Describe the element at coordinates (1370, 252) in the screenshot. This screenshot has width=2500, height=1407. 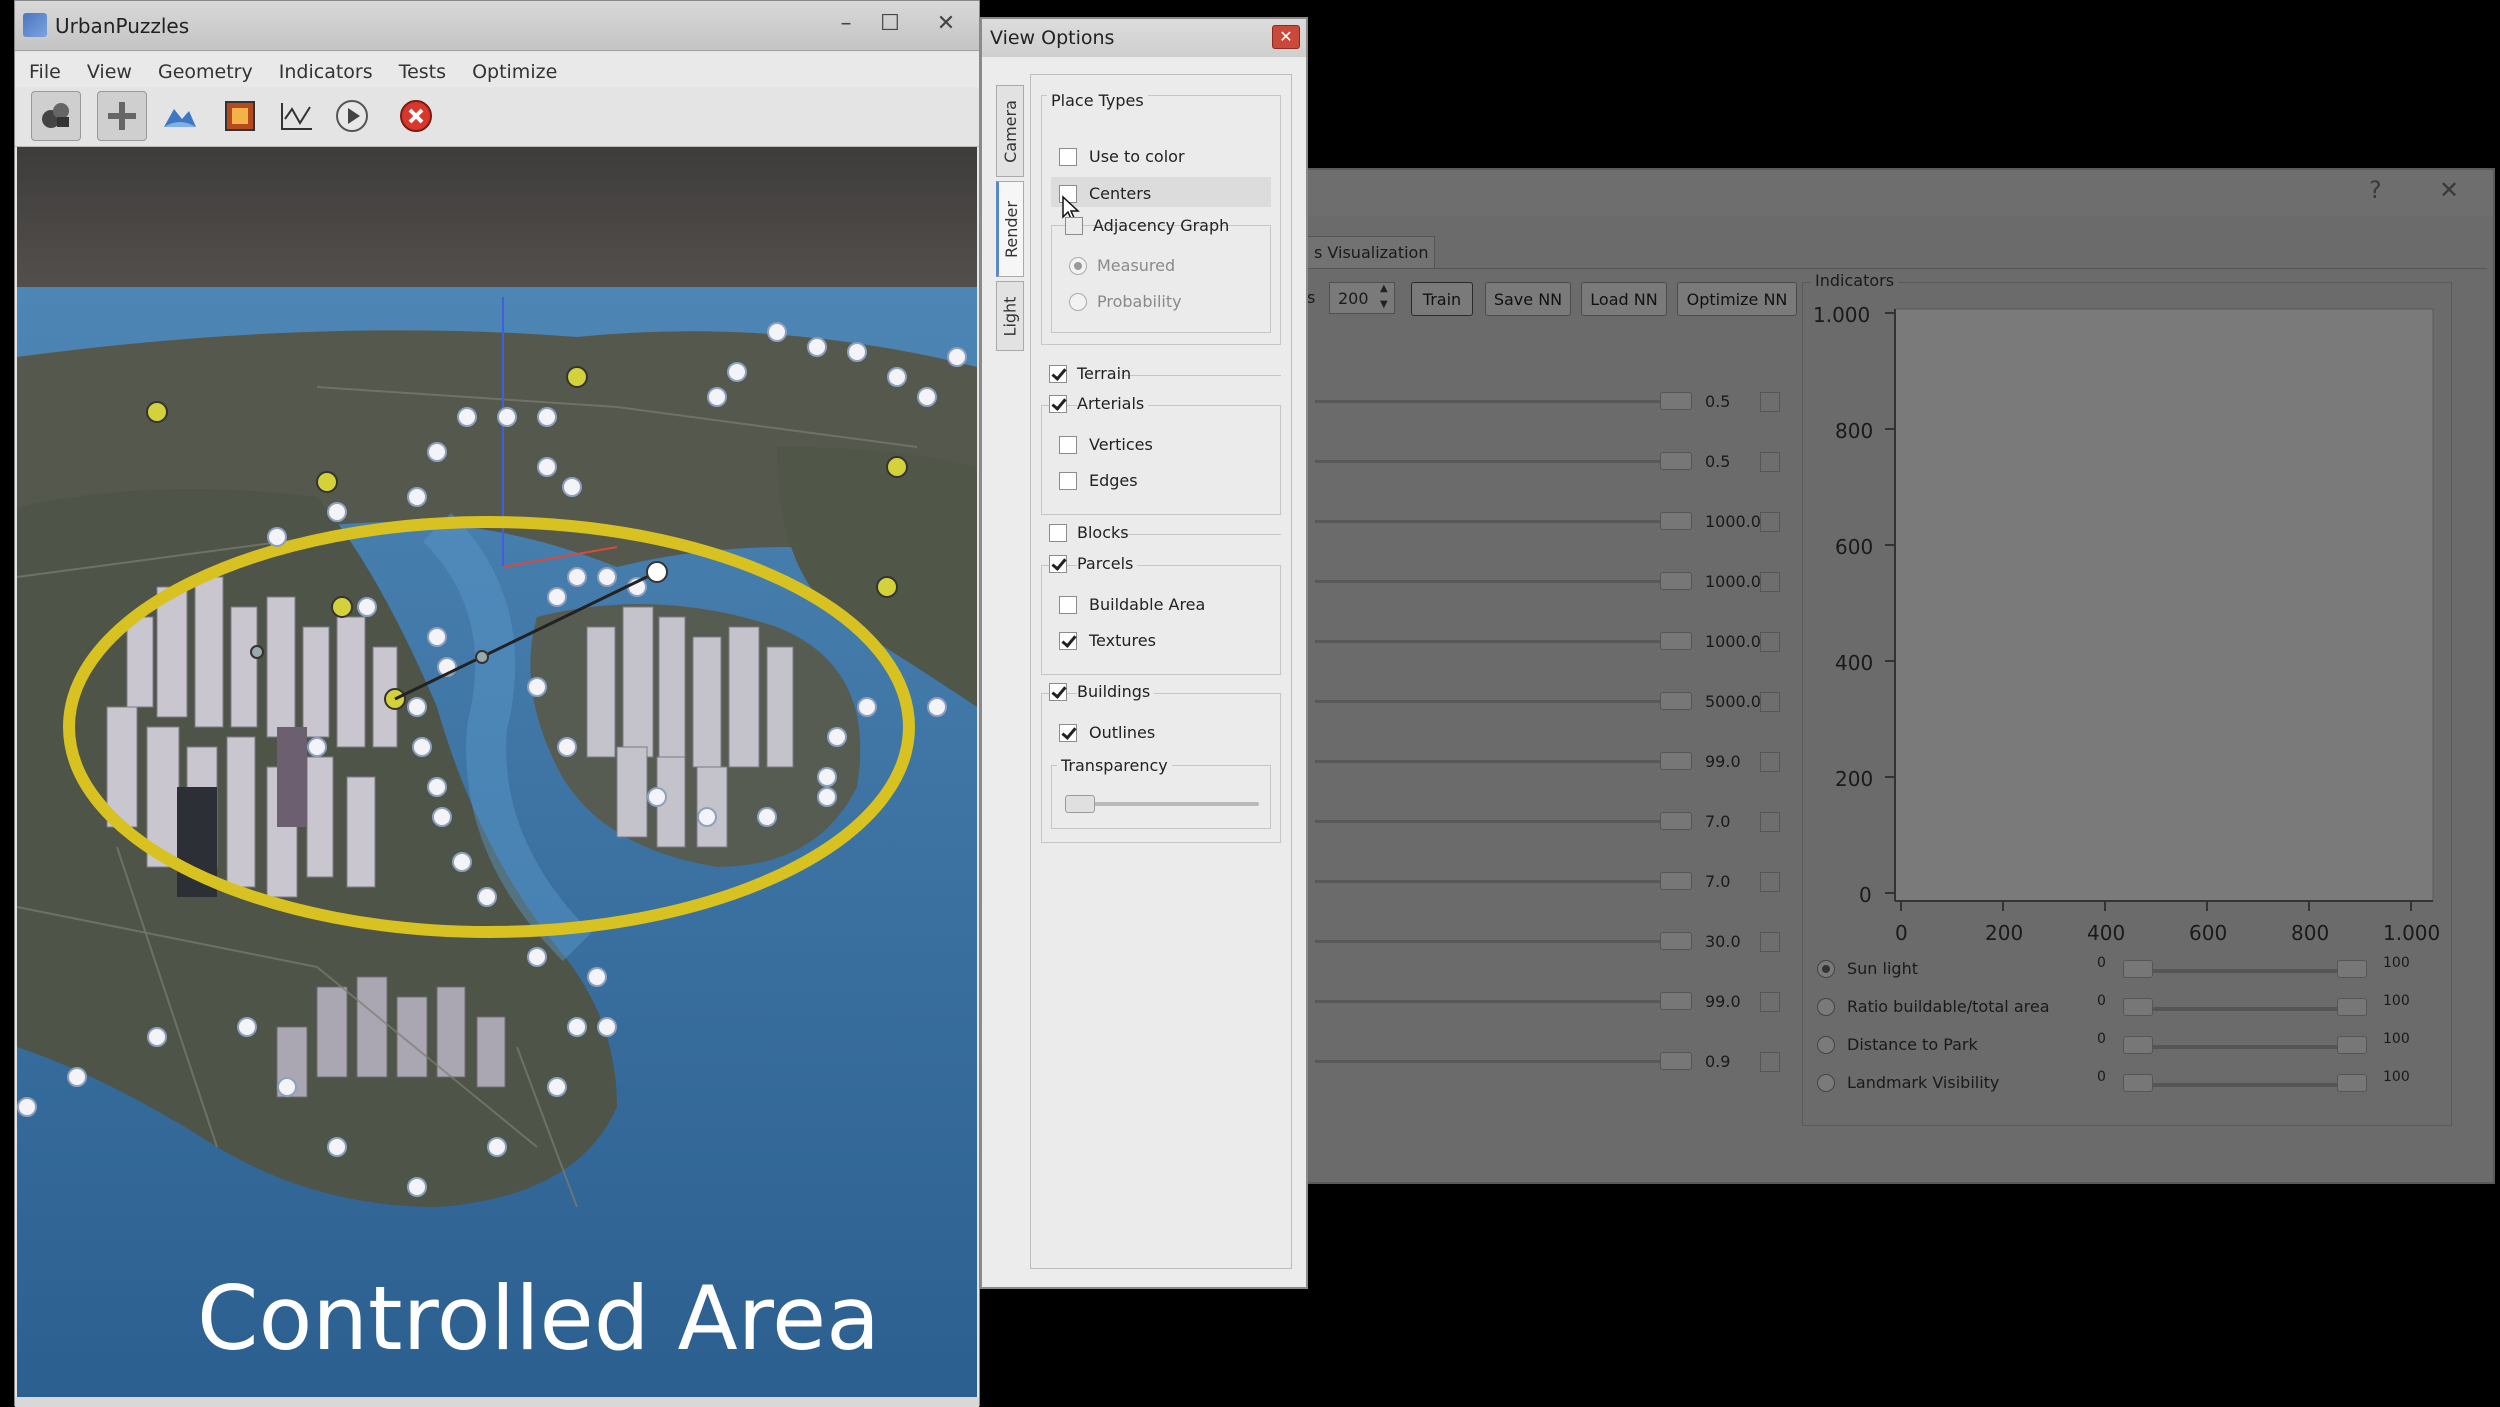
I see `tab-visualization: s Visualization` at that location.